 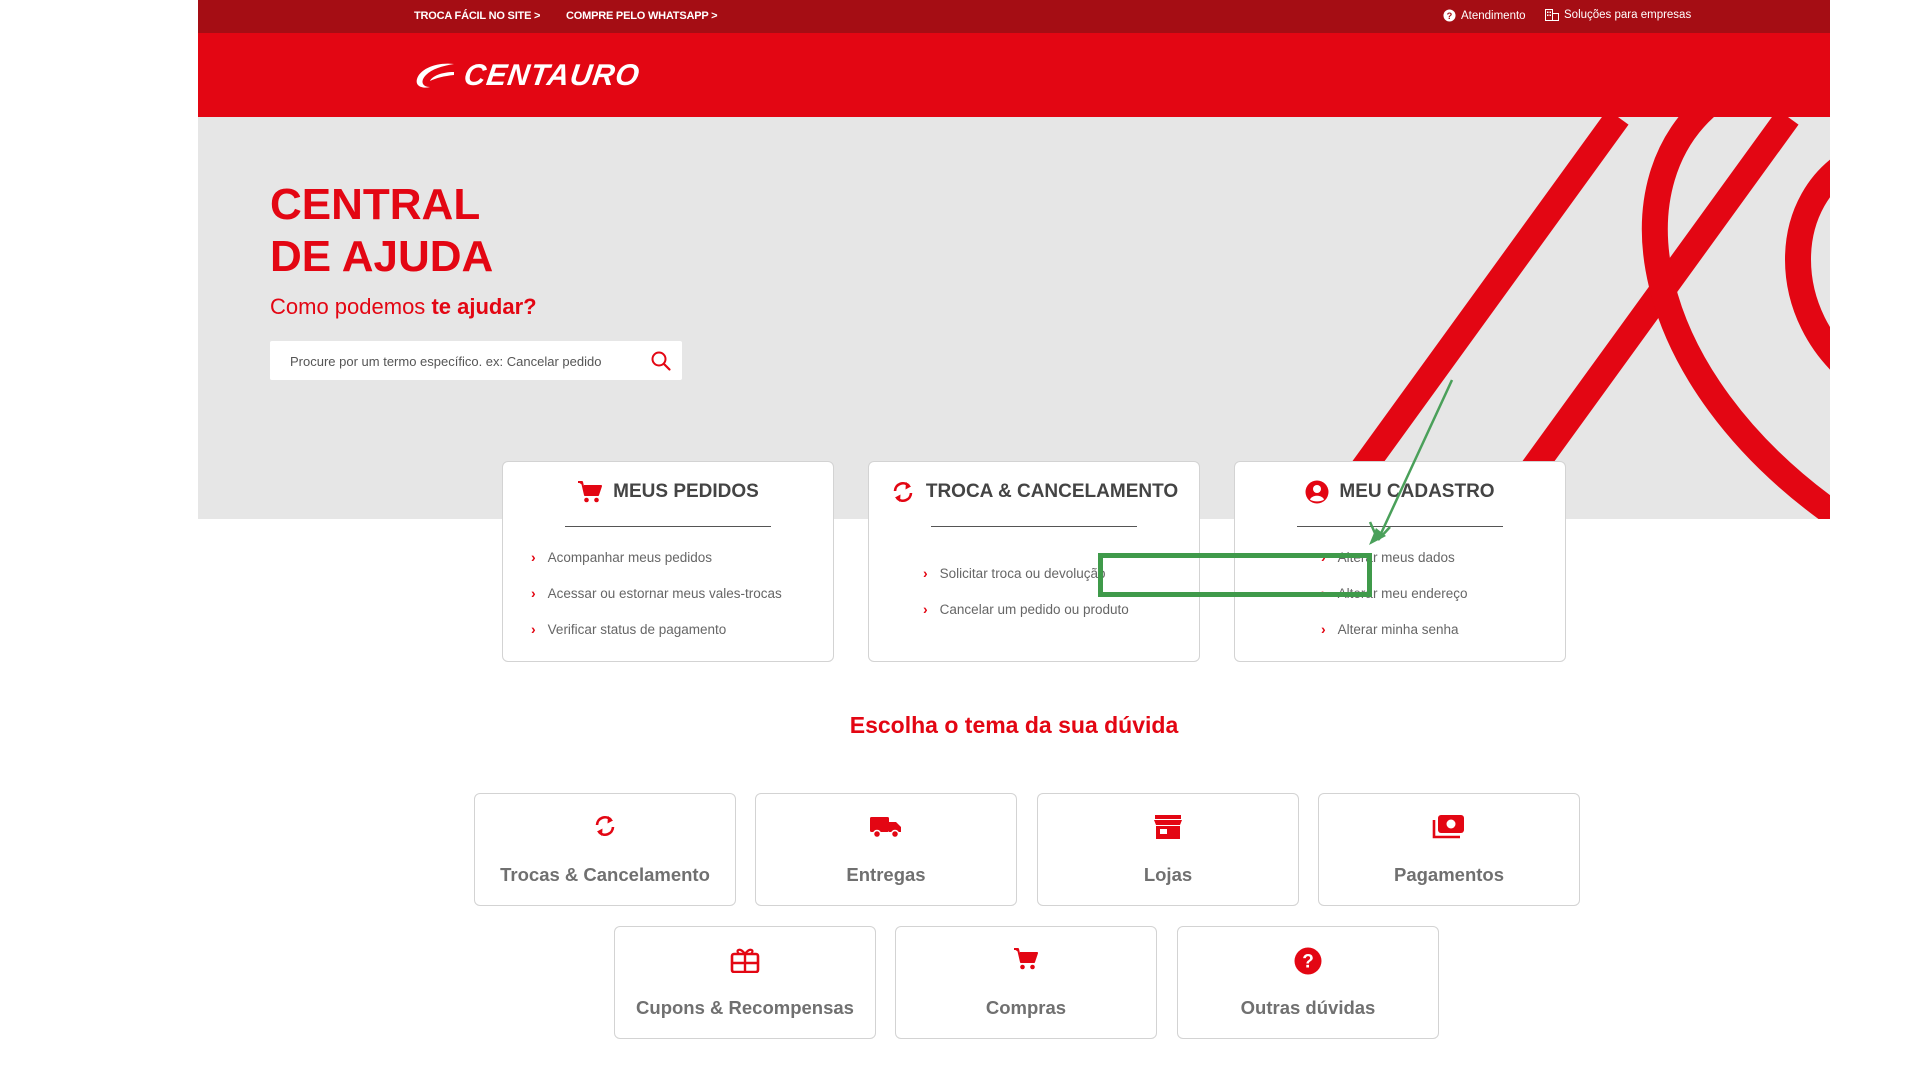 I want to click on link-acompanhar-pedidos: › Acompanhar meus pedidos, so click(x=656, y=568).